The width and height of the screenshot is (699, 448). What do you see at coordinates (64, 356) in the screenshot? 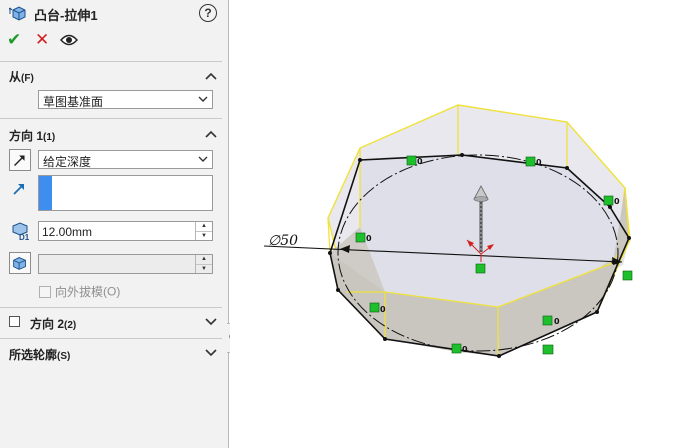
I see `contours-section-shortcut: (S)` at bounding box center [64, 356].